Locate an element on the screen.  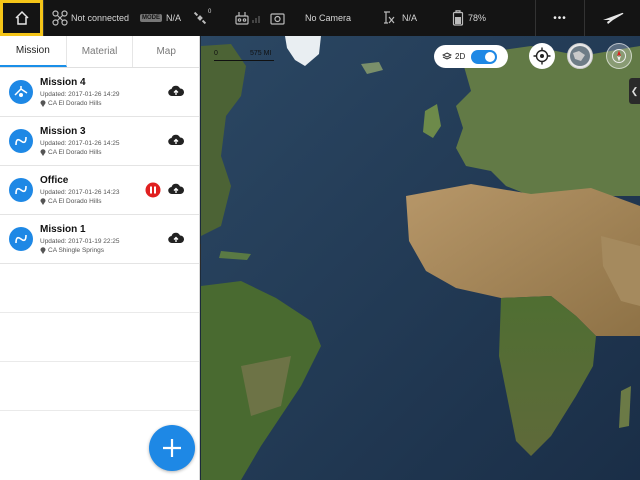
sidebar-tabs: Mission Material Map is located at coordinates (99, 52).